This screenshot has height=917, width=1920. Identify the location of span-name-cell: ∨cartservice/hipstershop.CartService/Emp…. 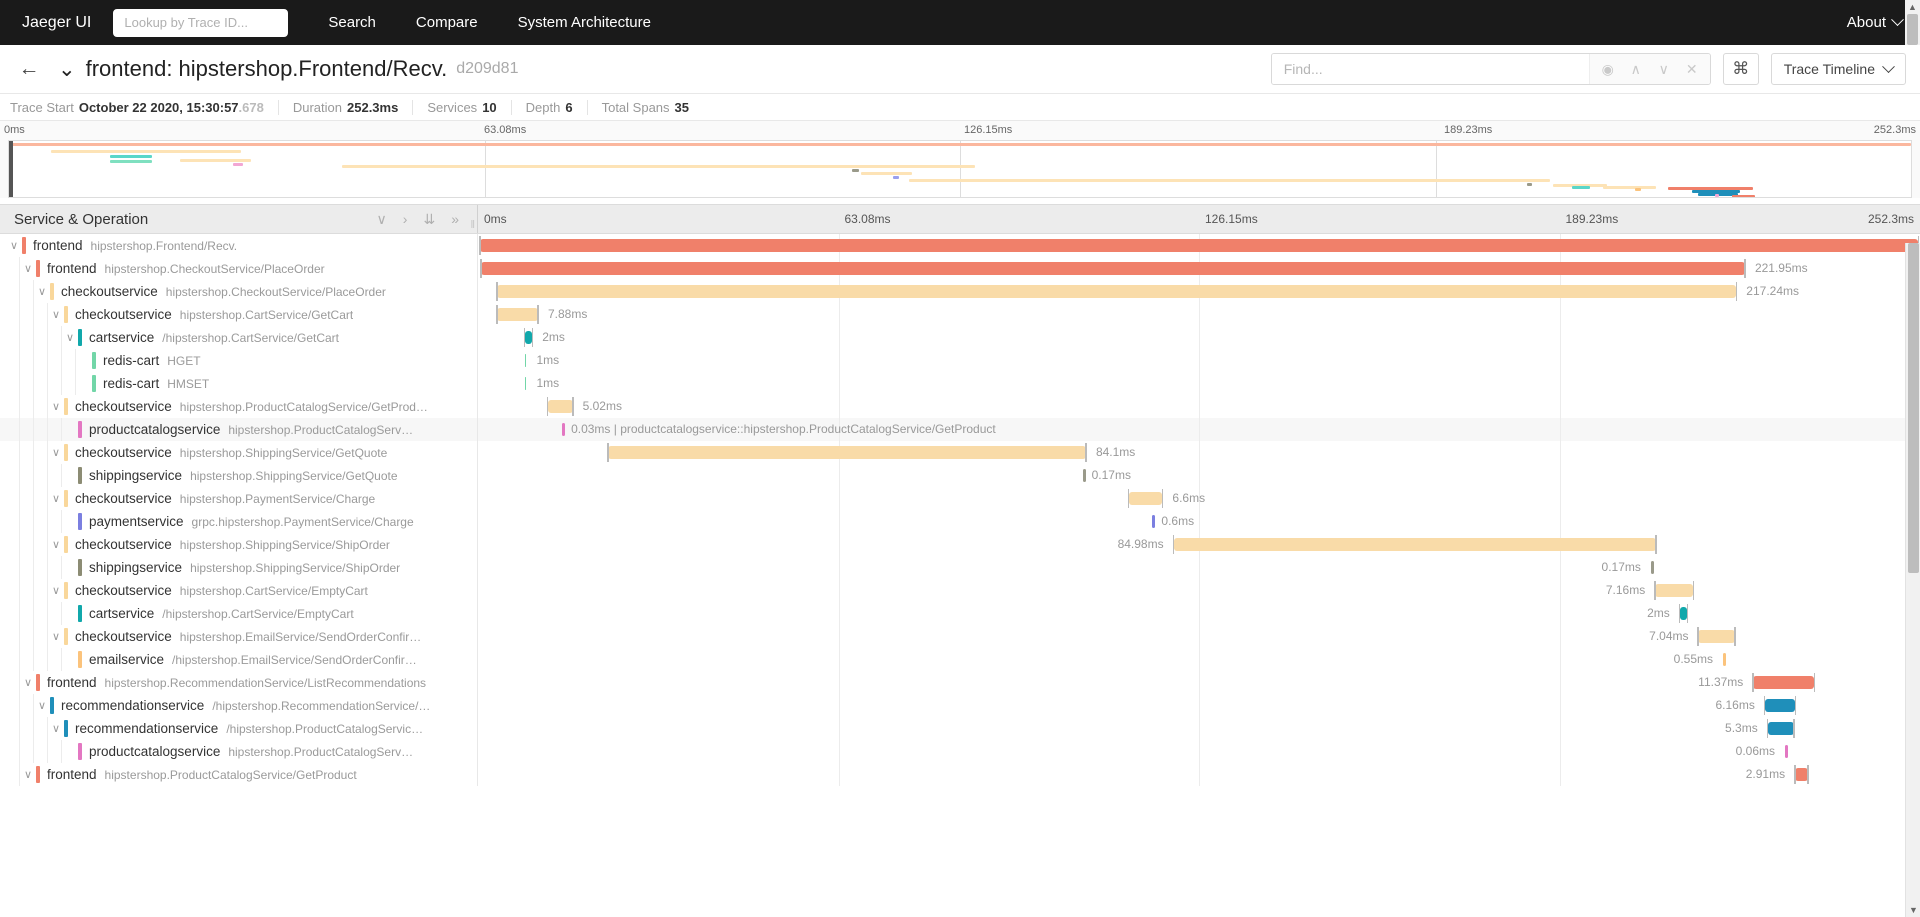
(239, 613).